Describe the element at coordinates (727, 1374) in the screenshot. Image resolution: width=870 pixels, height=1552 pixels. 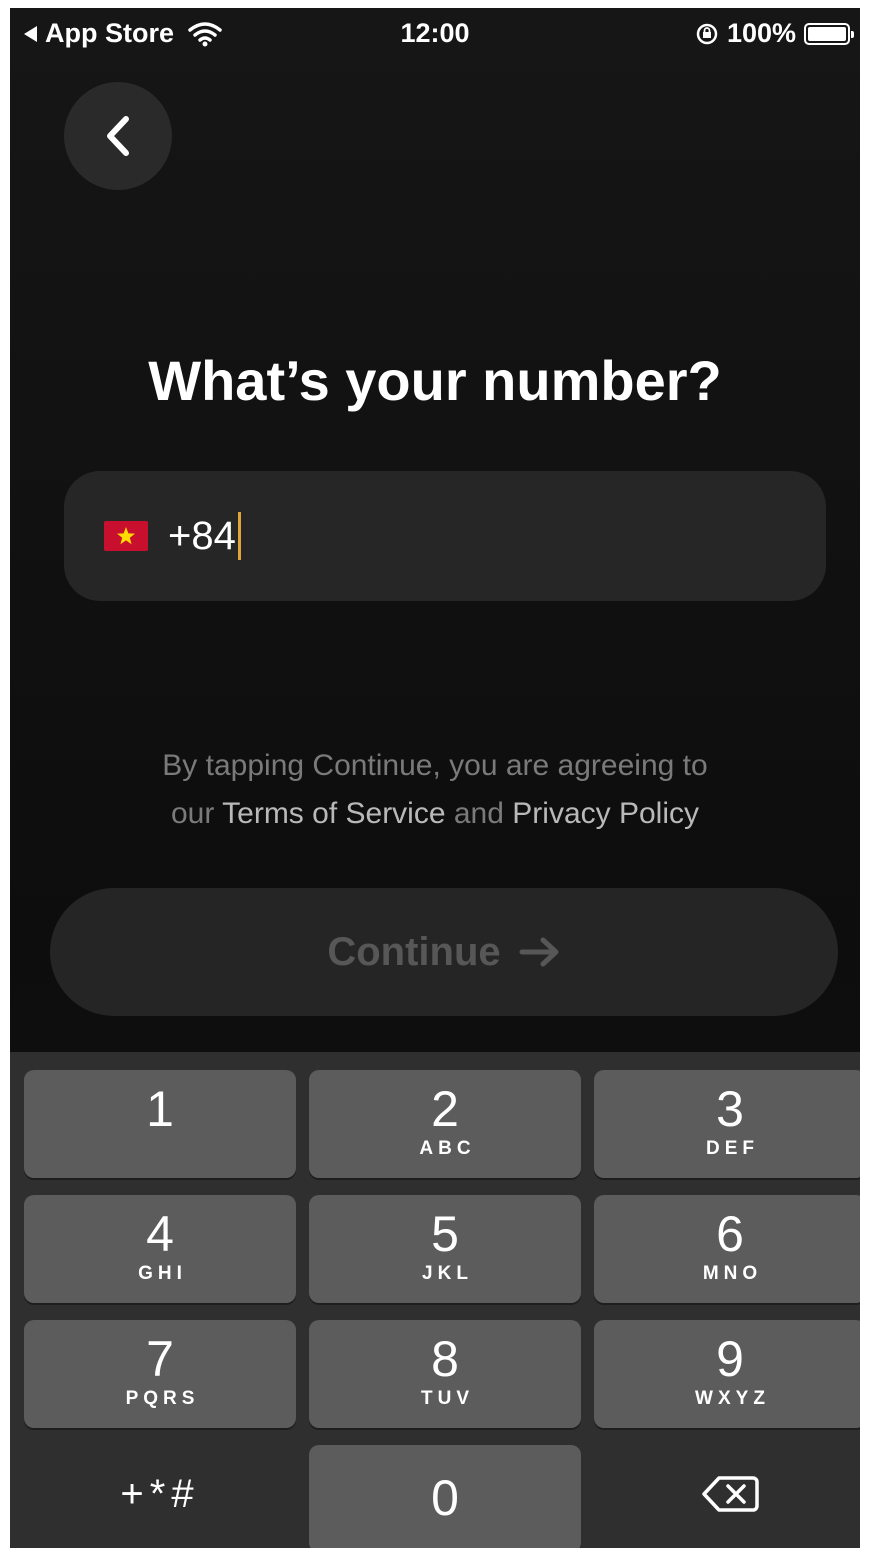
I see `key-9: 9 WXYZ` at that location.